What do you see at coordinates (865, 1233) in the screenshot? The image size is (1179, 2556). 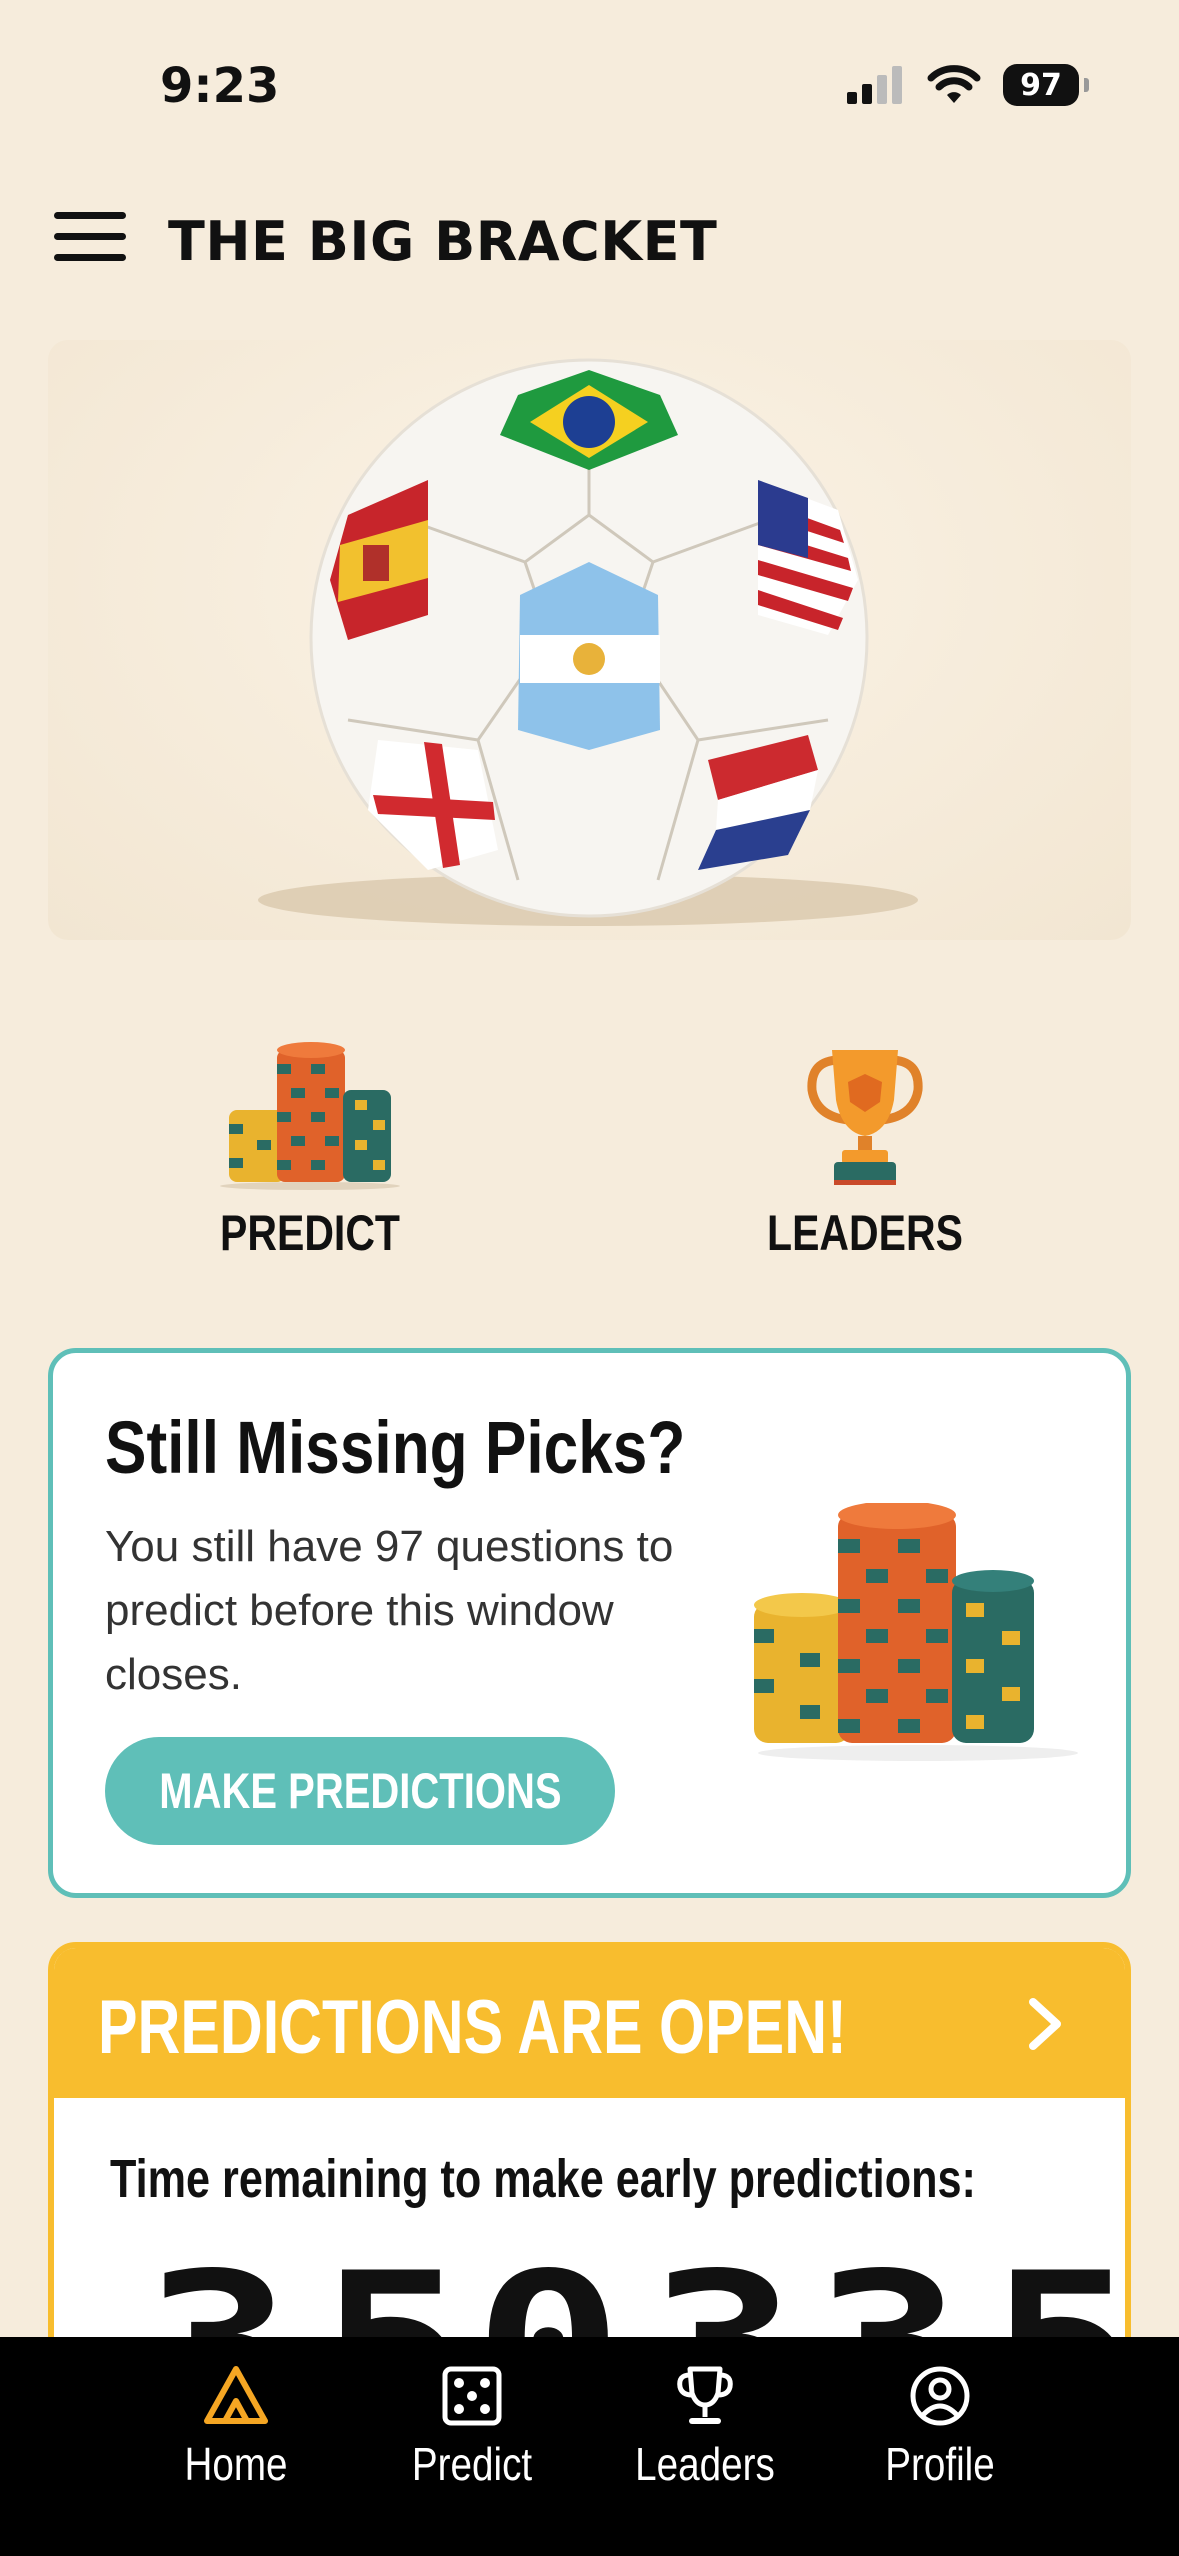 I see `quick-nav-leaders-label: LEADERS` at bounding box center [865, 1233].